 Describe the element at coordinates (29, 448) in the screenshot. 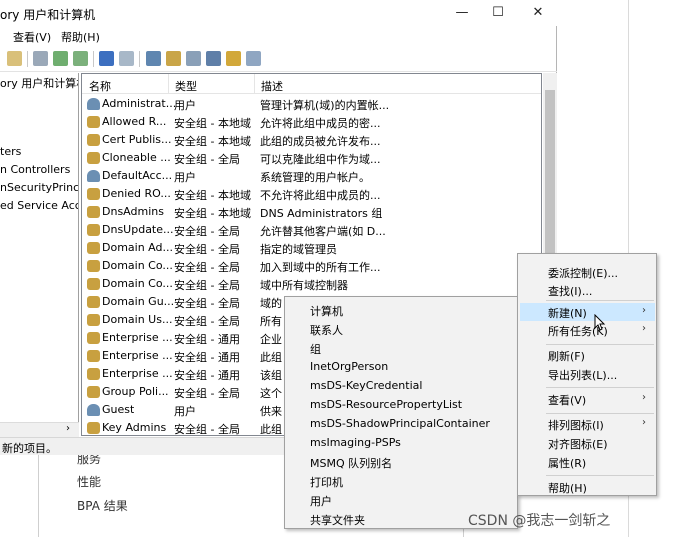

I see `status-text: 新的项目。` at that location.